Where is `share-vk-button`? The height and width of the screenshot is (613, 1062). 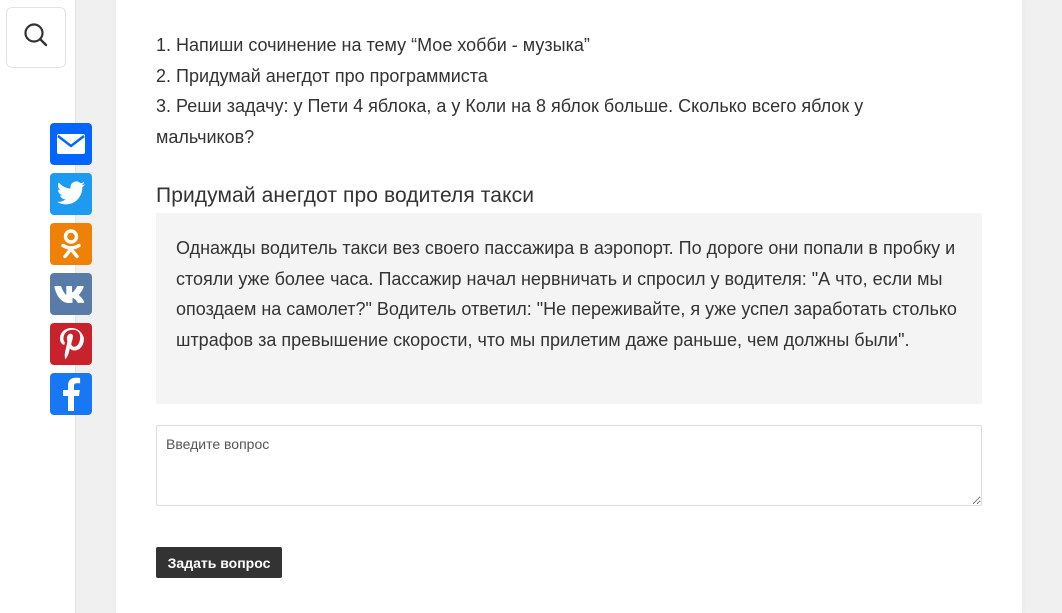 share-vk-button is located at coordinates (71, 294).